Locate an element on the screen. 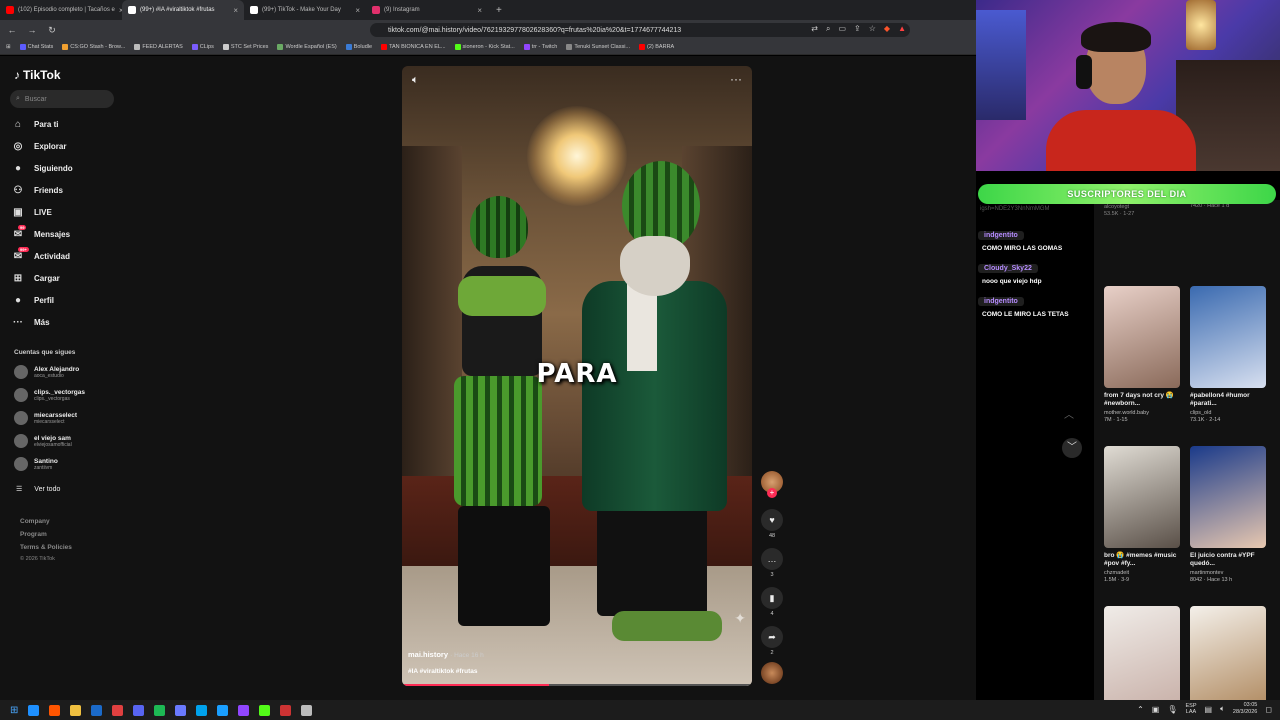 The height and width of the screenshot is (720, 1280). bookmark-item: Wordle Español (ES) is located at coordinates (307, 47).